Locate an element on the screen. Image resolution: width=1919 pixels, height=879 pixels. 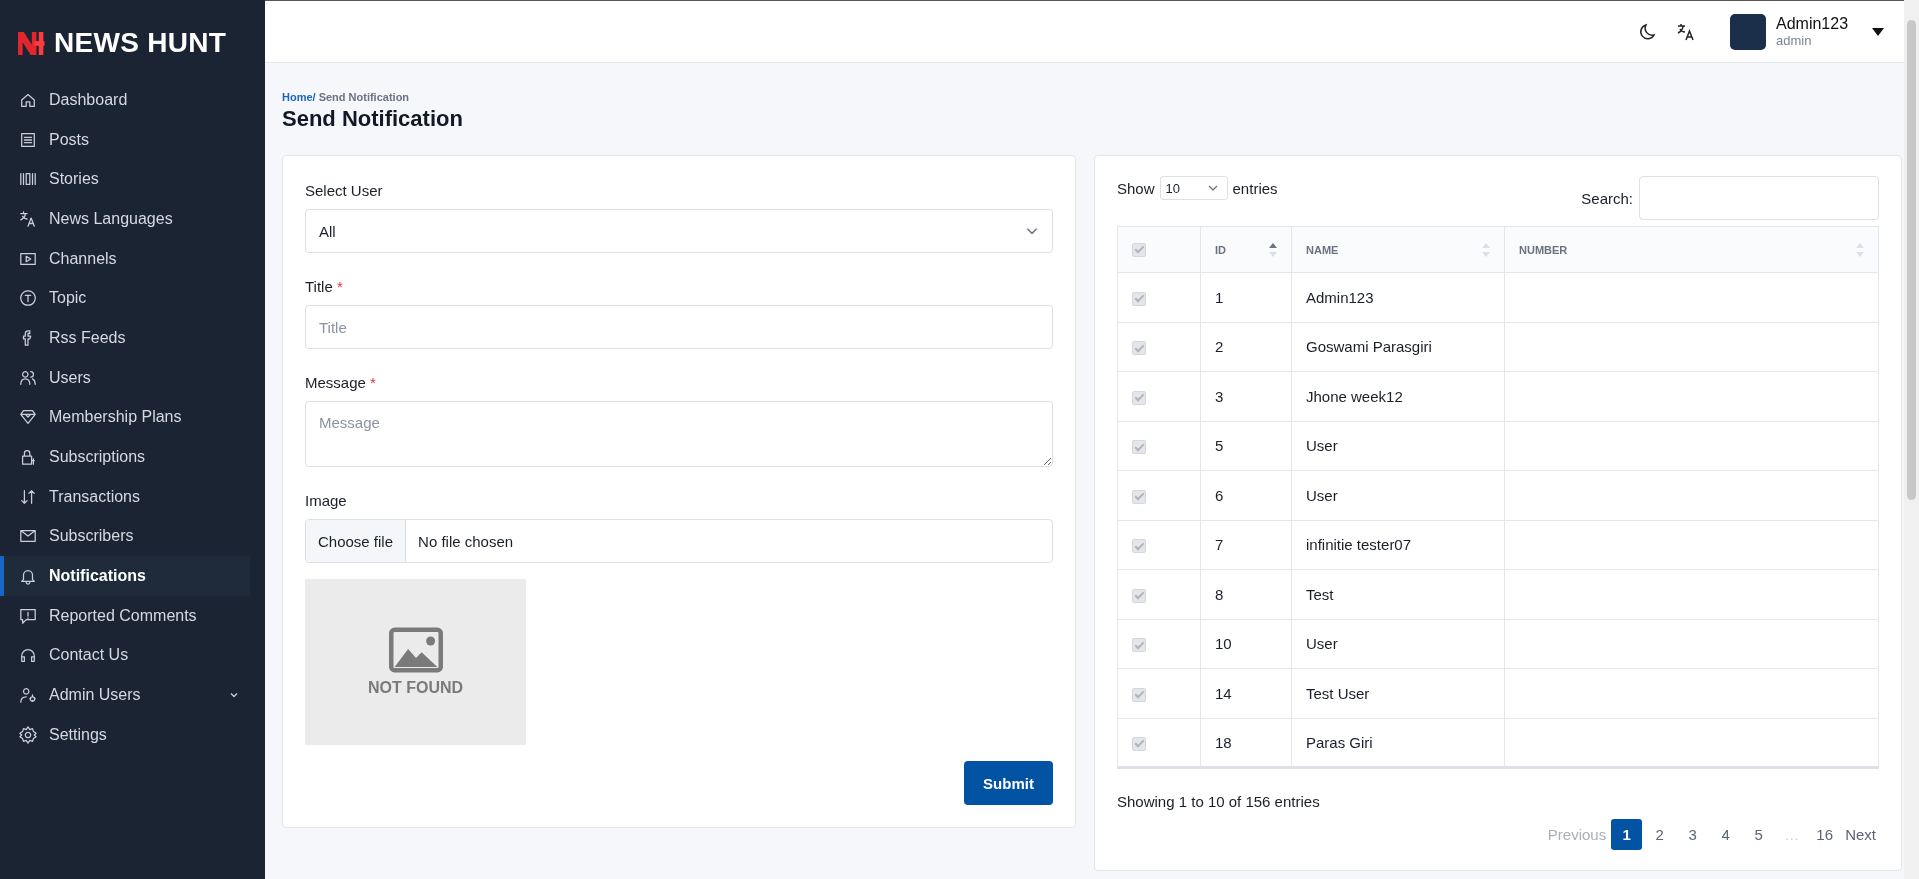
table-info: Showing 1 to 10 of 156 entries is located at coordinates (1219, 801).